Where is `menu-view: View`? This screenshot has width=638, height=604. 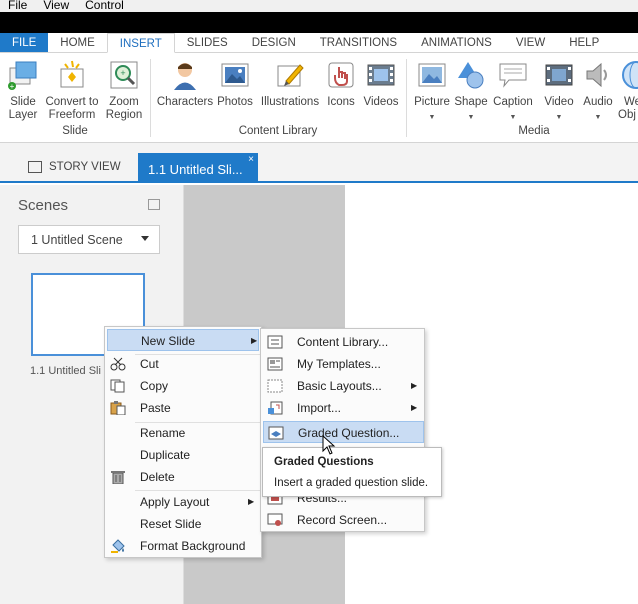 menu-view: View is located at coordinates (56, 5).